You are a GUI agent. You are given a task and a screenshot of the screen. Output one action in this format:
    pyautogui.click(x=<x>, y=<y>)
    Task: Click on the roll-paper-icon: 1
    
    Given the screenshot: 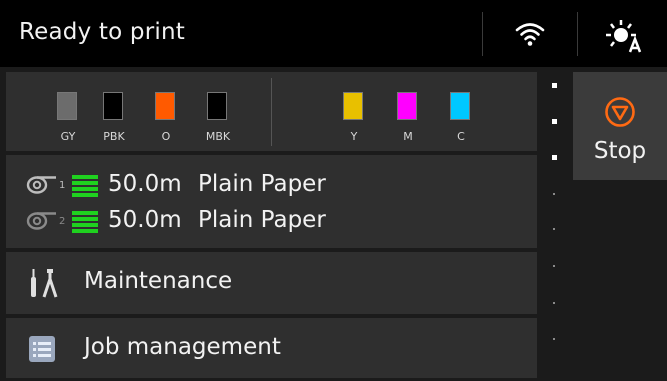 What is the action you would take?
    pyautogui.click(x=45, y=185)
    